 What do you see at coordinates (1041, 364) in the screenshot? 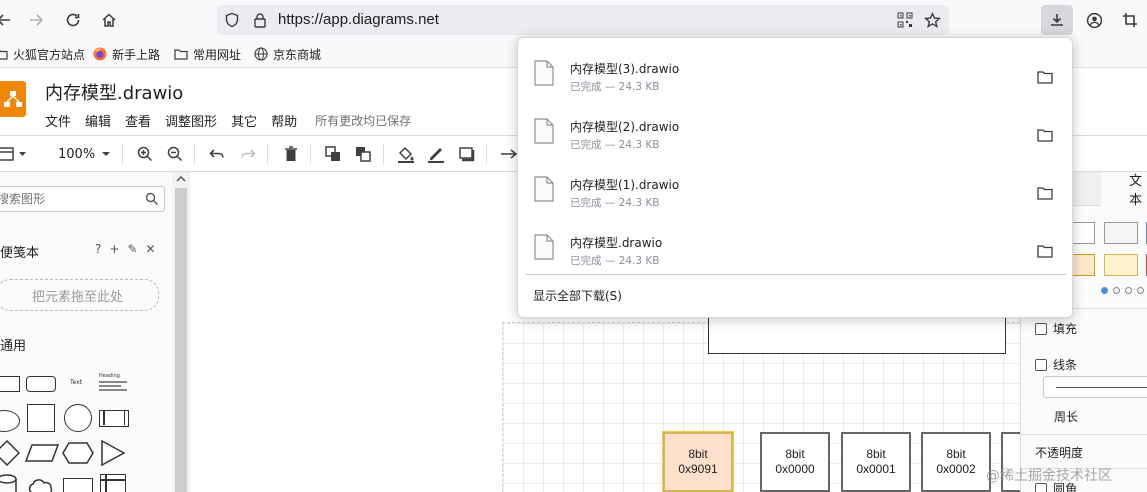
I see `line-checkbox` at bounding box center [1041, 364].